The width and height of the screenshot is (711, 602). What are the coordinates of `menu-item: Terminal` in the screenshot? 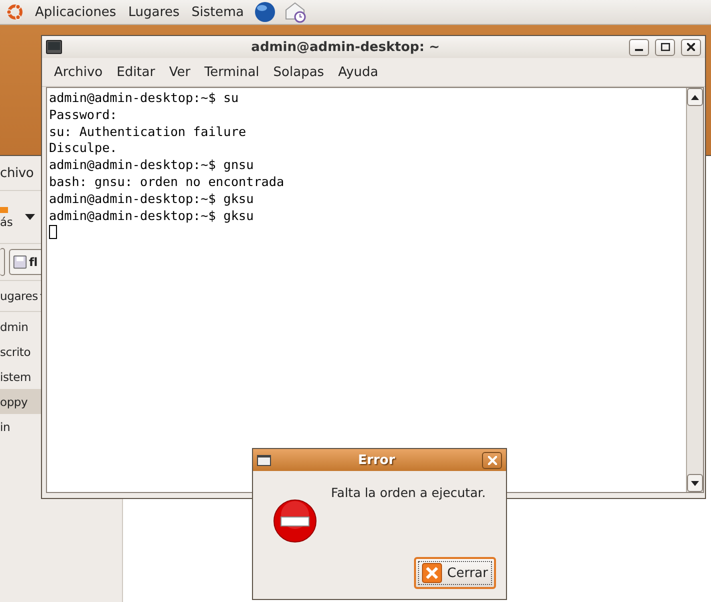 It's located at (232, 72).